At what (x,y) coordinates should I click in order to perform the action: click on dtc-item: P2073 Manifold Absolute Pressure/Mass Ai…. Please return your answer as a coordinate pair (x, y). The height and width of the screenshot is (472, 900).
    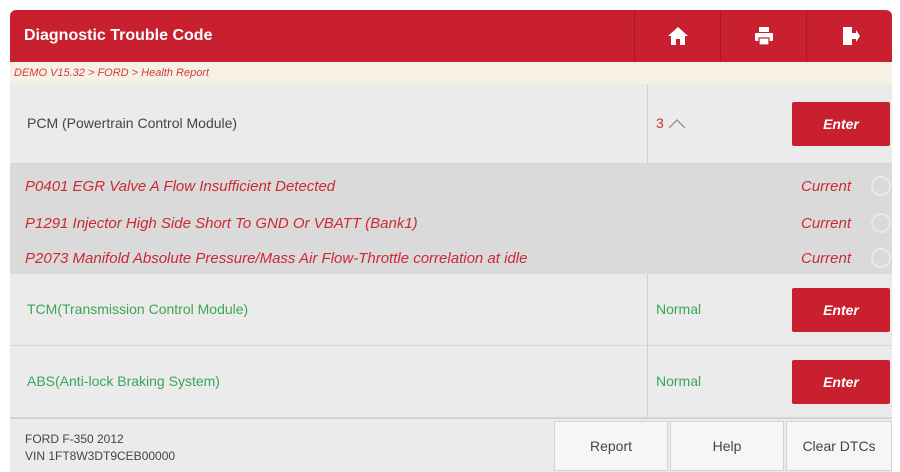
    Looking at the image, I should click on (276, 258).